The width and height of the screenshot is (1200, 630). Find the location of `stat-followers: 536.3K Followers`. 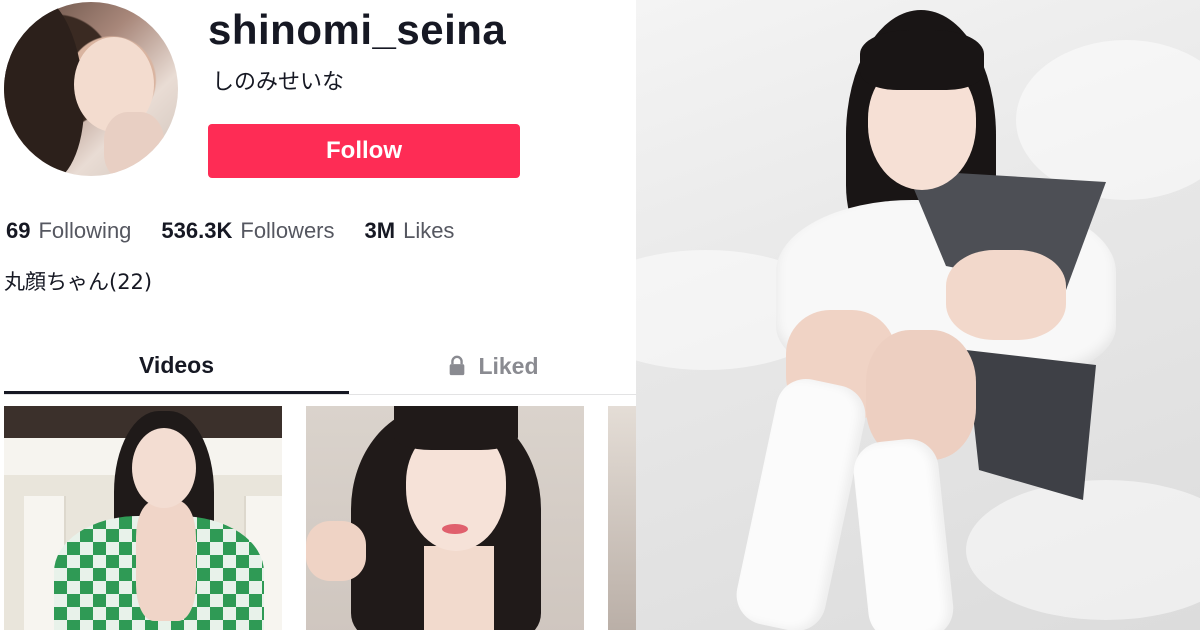

stat-followers: 536.3K Followers is located at coordinates (247, 231).